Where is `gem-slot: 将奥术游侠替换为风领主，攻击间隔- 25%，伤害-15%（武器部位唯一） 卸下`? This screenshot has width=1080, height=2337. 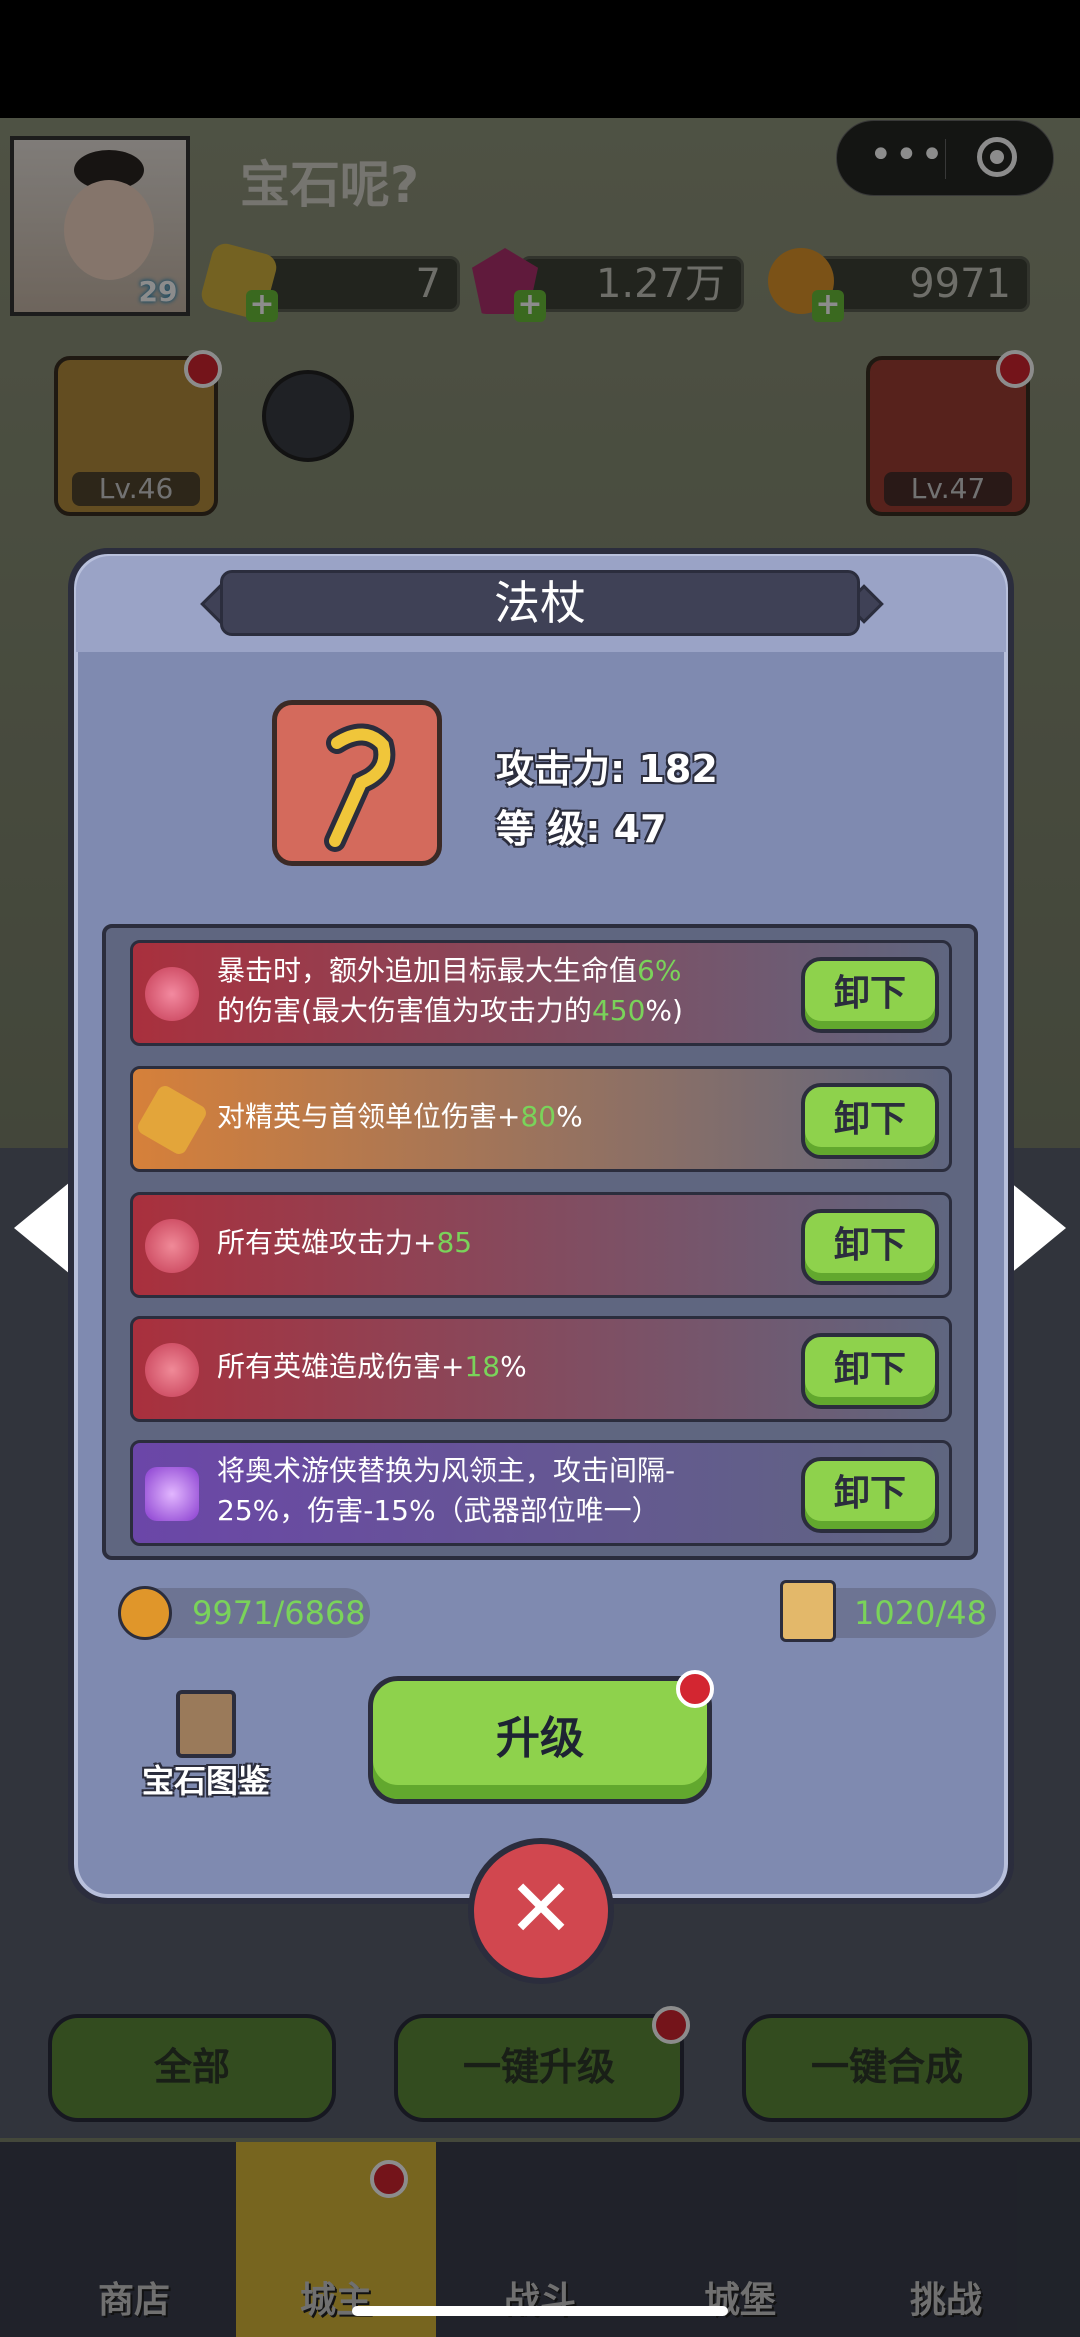
gem-slot: 将奥术游侠替换为风领主，攻击间隔- 25%，伤害-15%（武器部位唯一） 卸下 is located at coordinates (541, 1493).